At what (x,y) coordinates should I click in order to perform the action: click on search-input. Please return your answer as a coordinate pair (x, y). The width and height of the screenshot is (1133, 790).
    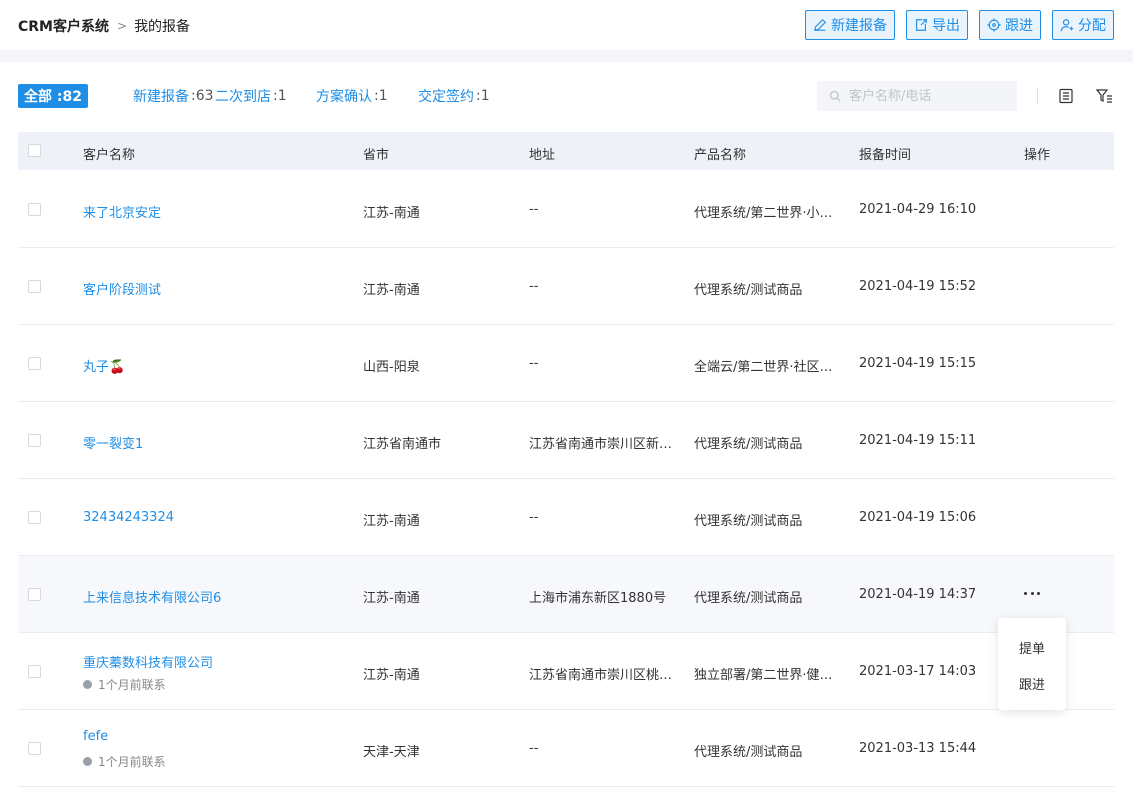
    Looking at the image, I should click on (929, 96).